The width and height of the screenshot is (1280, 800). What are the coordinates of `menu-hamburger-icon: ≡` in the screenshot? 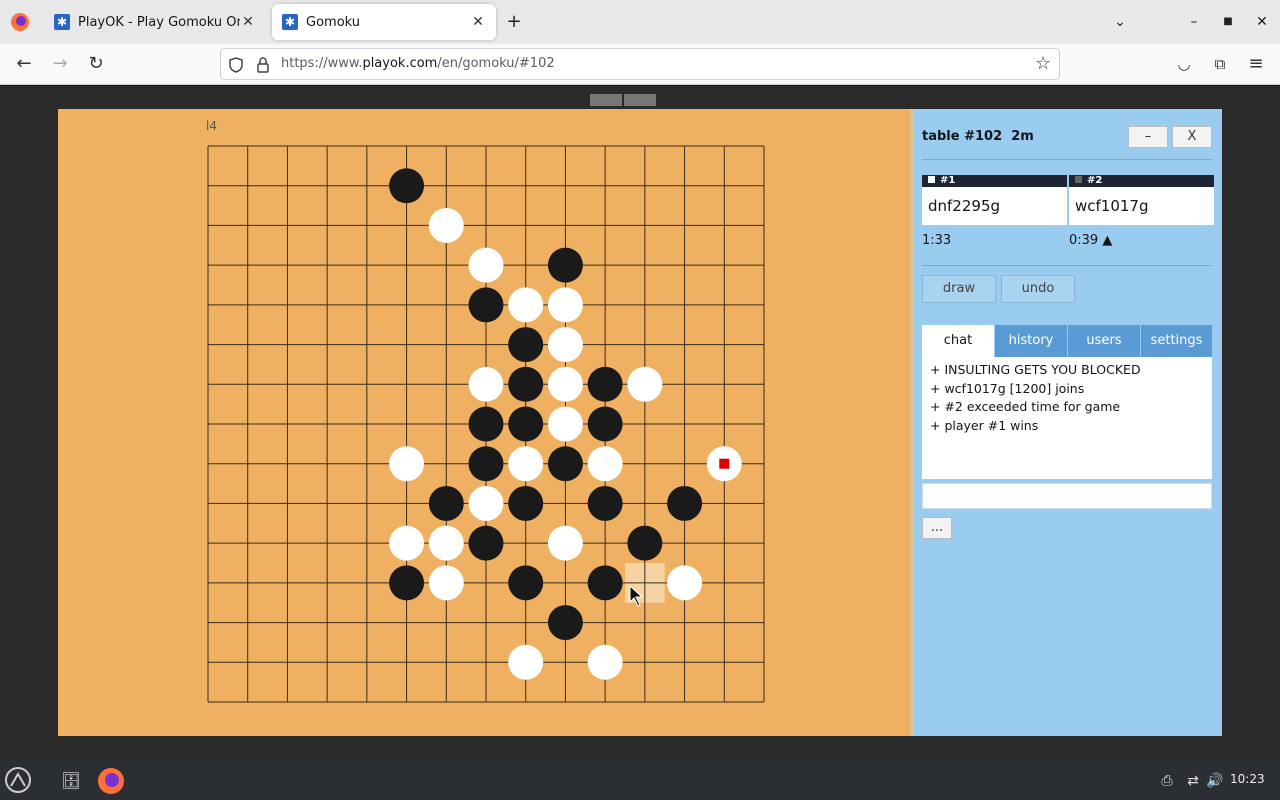 It's located at (1256, 64).